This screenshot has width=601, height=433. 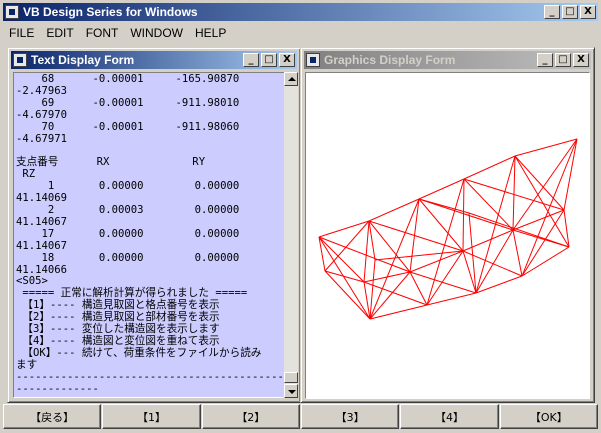 What do you see at coordinates (291, 235) in the screenshot?
I see `text-vertical-scrollbar` at bounding box center [291, 235].